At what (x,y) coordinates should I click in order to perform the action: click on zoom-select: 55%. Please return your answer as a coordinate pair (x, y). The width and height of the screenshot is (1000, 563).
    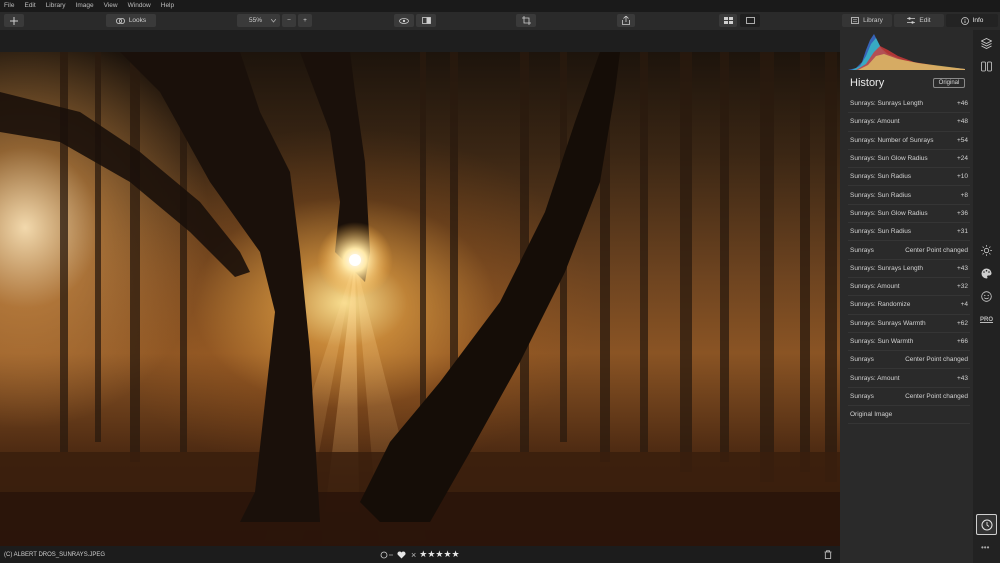
    Looking at the image, I should click on (258, 20).